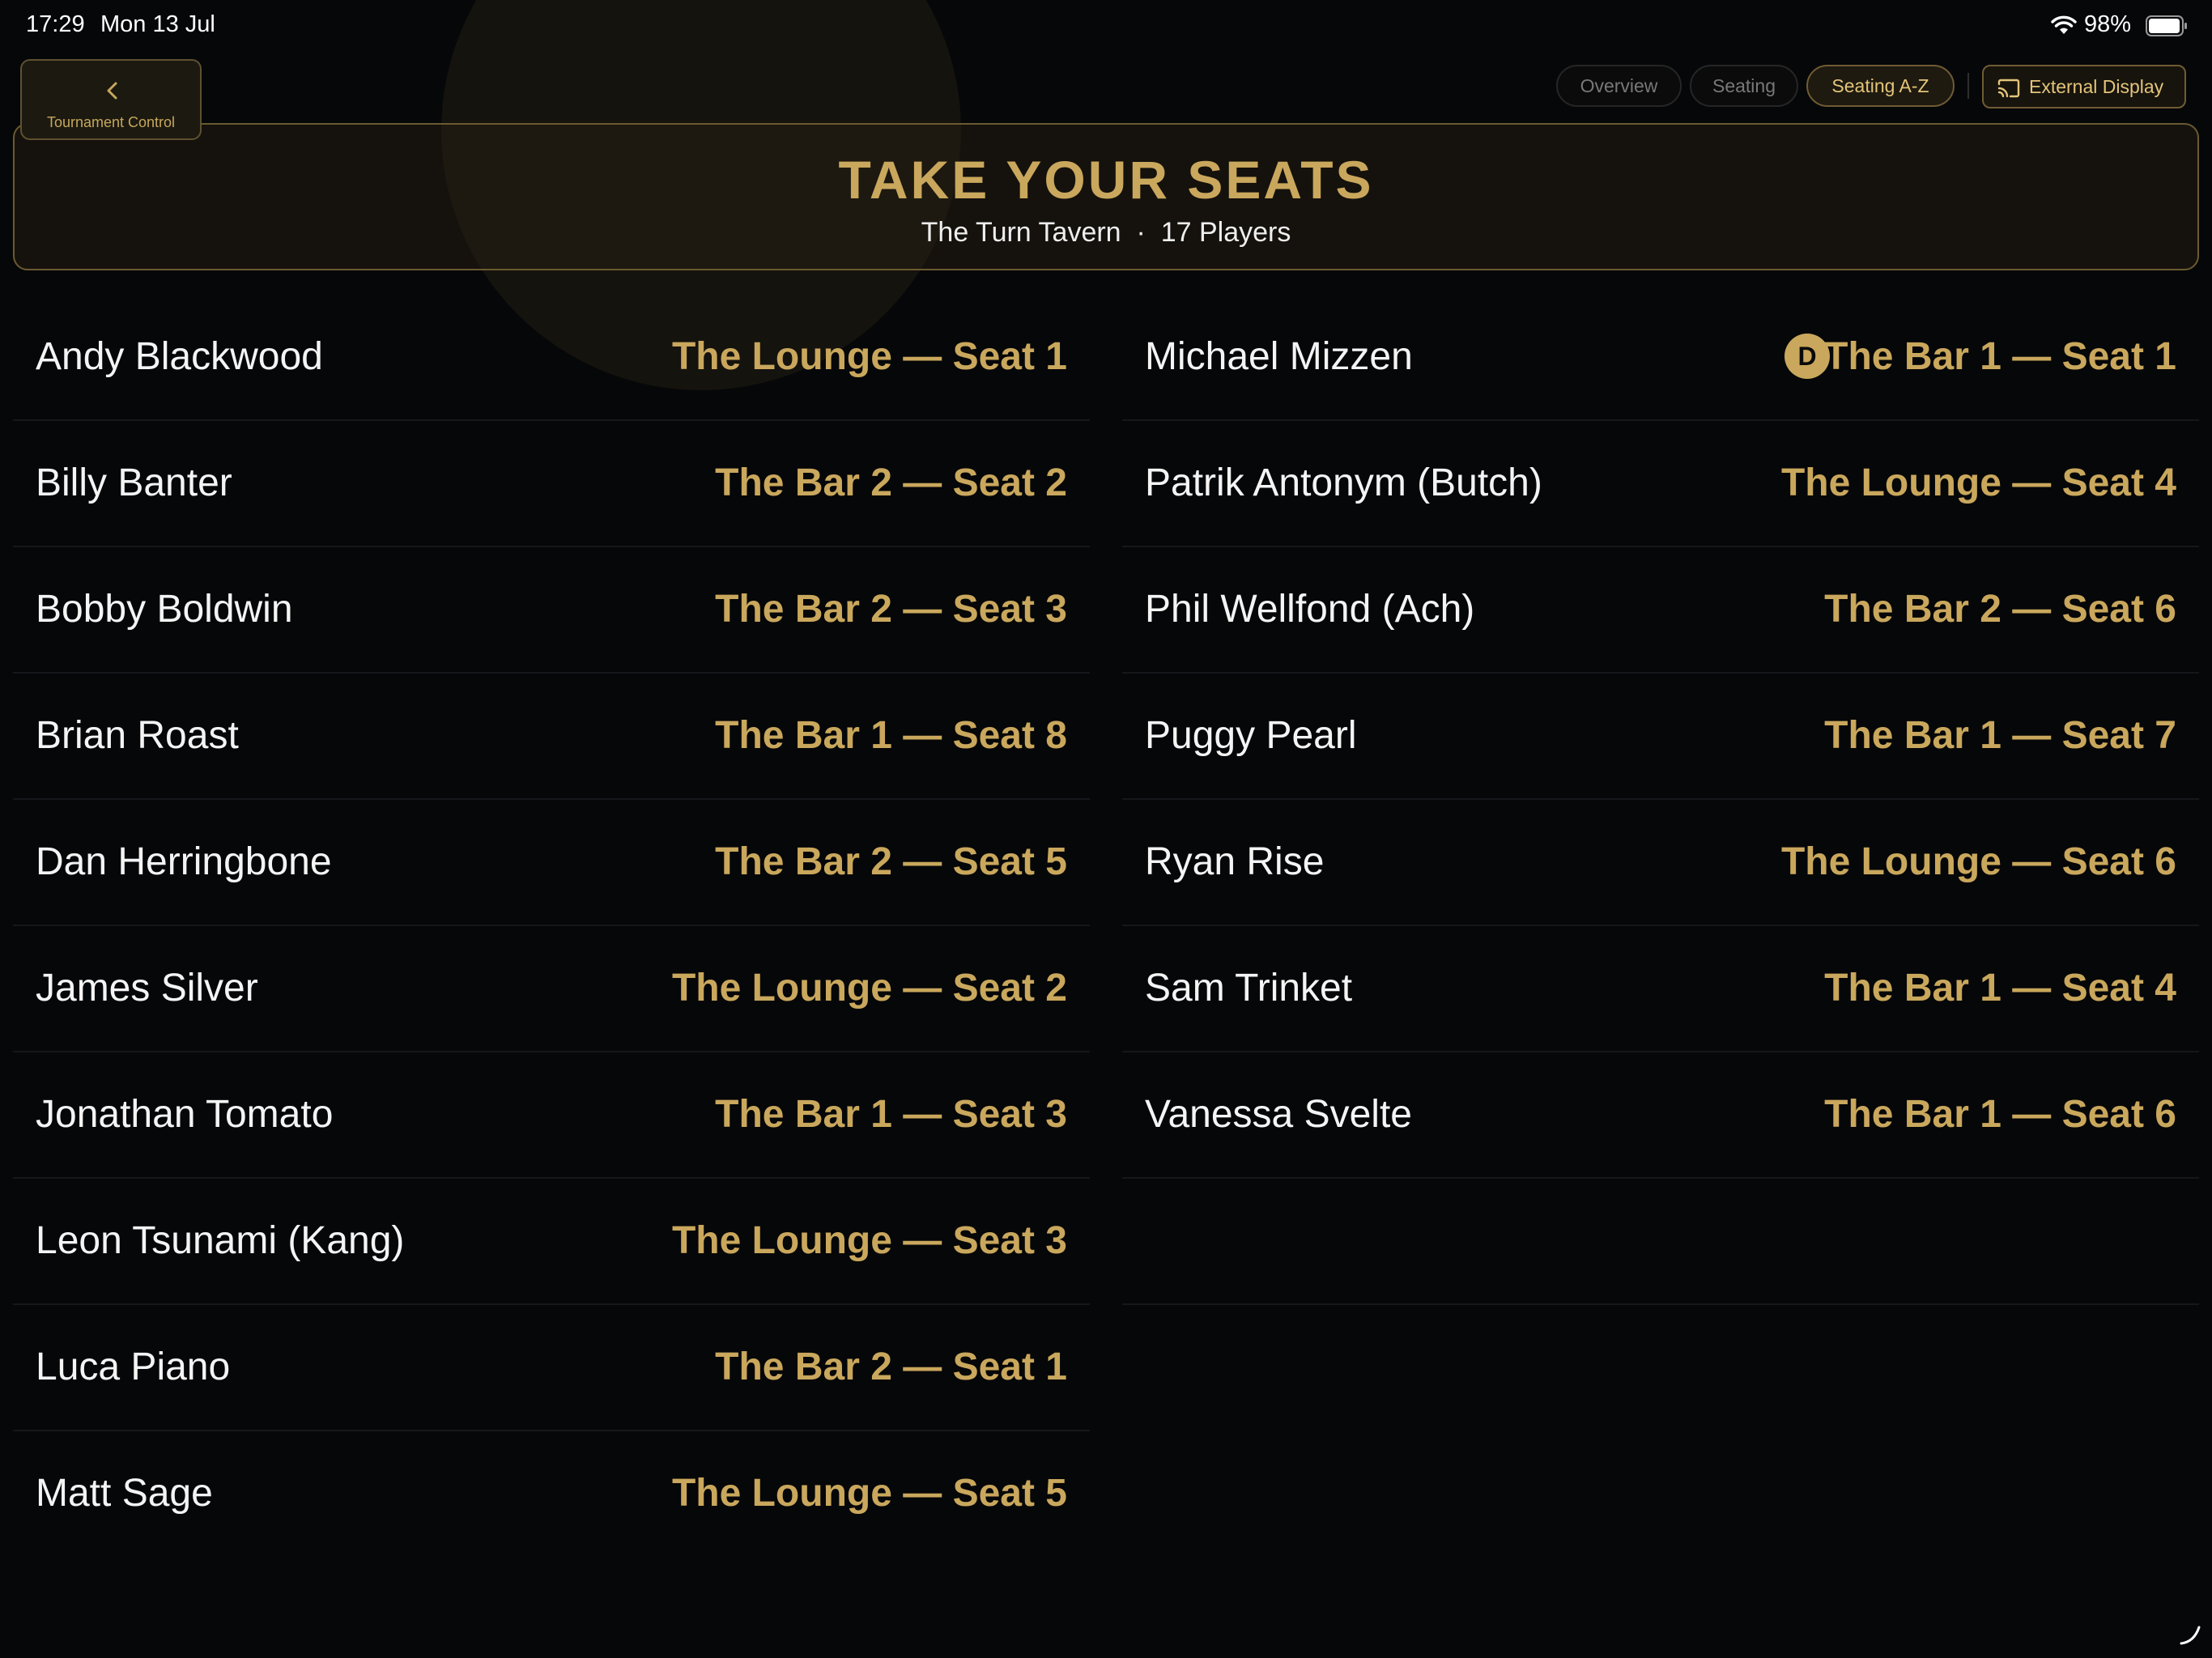  What do you see at coordinates (2000, 735) in the screenshot?
I see `seat-assignment: The Bar 1 — Seat 7` at bounding box center [2000, 735].